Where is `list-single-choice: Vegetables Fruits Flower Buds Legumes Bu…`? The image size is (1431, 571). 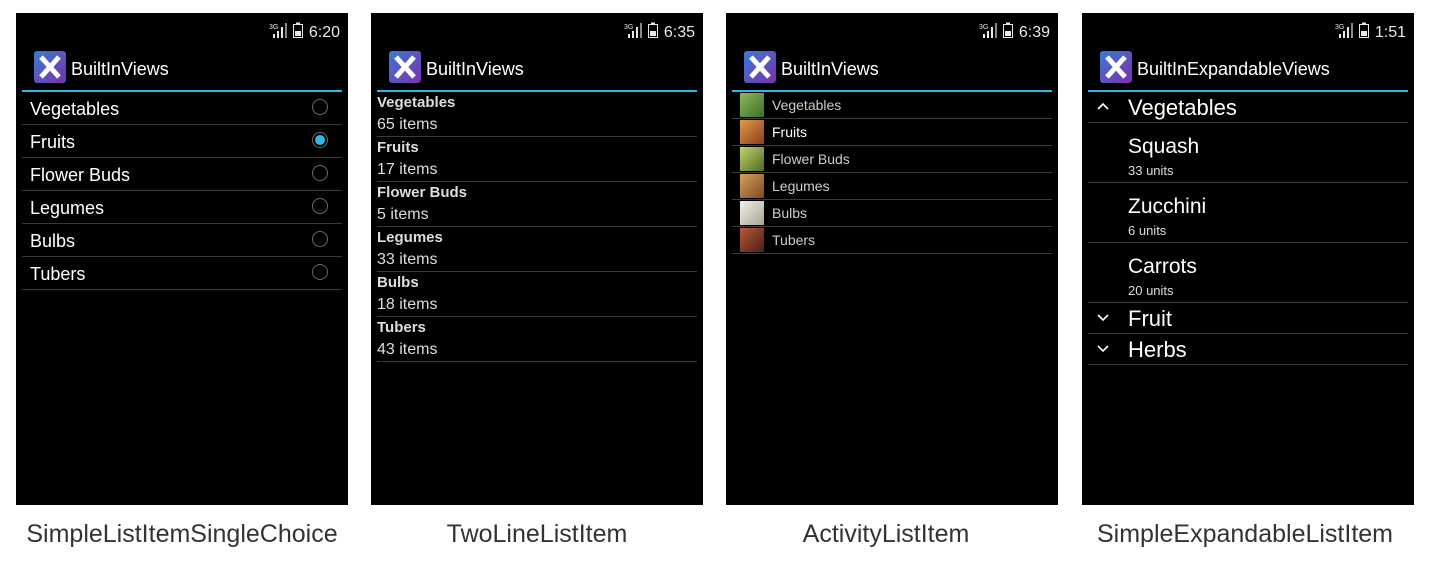 list-single-choice: Vegetables Fruits Flower Buds Legumes Bu… is located at coordinates (182, 191).